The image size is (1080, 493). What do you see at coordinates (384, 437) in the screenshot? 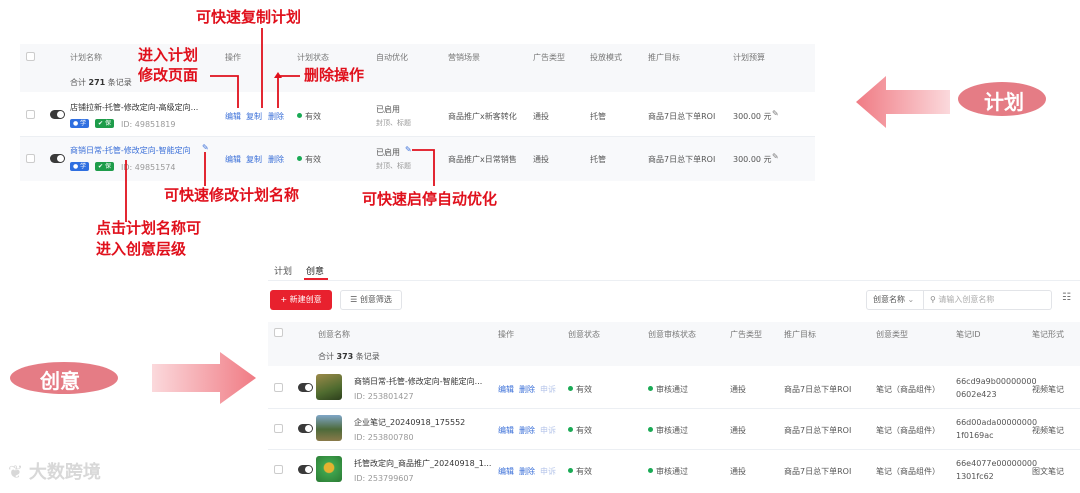
I see `creative-id: ID: 253800780` at bounding box center [384, 437].